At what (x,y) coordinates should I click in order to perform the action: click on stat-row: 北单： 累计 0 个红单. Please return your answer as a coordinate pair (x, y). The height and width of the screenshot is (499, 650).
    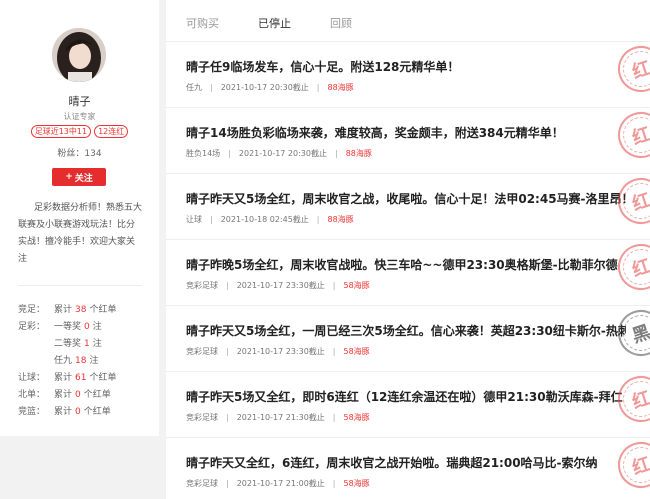
    Looking at the image, I should click on (64, 395).